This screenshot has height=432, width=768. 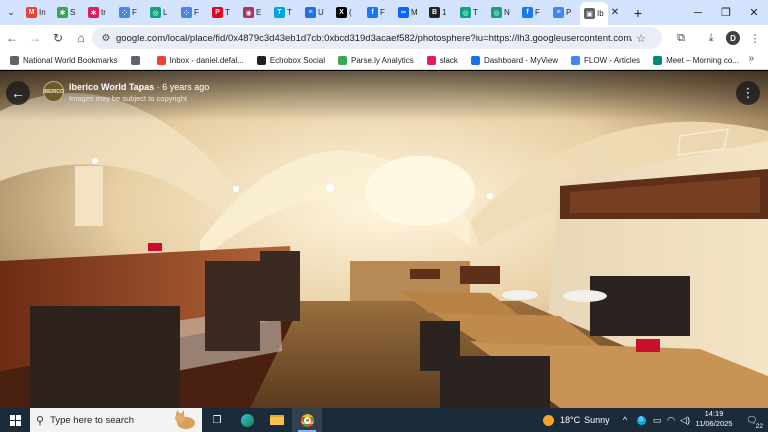 I want to click on reload-icon: ↻, so click(x=58, y=38).